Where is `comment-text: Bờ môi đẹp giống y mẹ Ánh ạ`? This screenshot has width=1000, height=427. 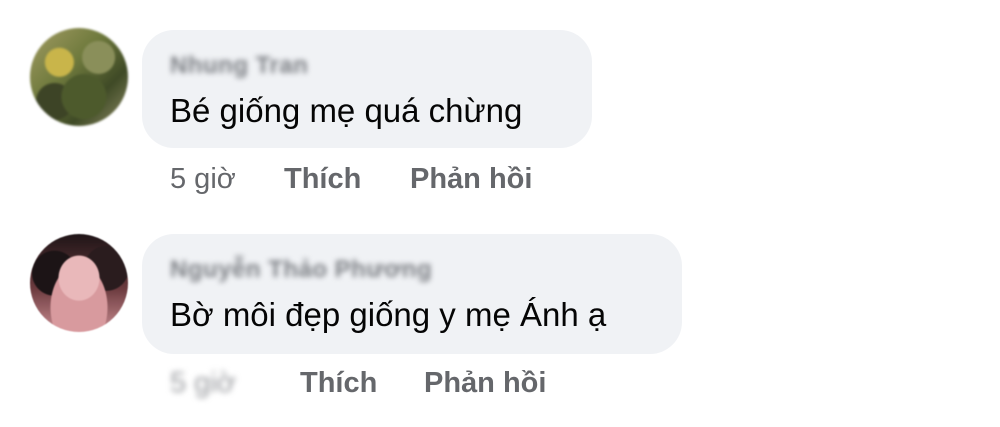 comment-text: Bờ môi đẹp giống y mẹ Ánh ạ is located at coordinates (388, 314).